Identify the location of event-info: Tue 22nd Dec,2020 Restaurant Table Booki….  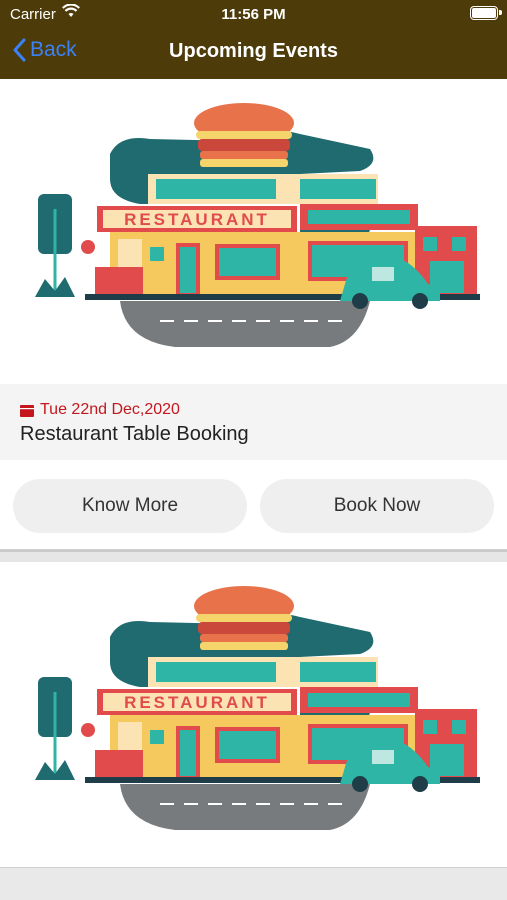
(253, 422).